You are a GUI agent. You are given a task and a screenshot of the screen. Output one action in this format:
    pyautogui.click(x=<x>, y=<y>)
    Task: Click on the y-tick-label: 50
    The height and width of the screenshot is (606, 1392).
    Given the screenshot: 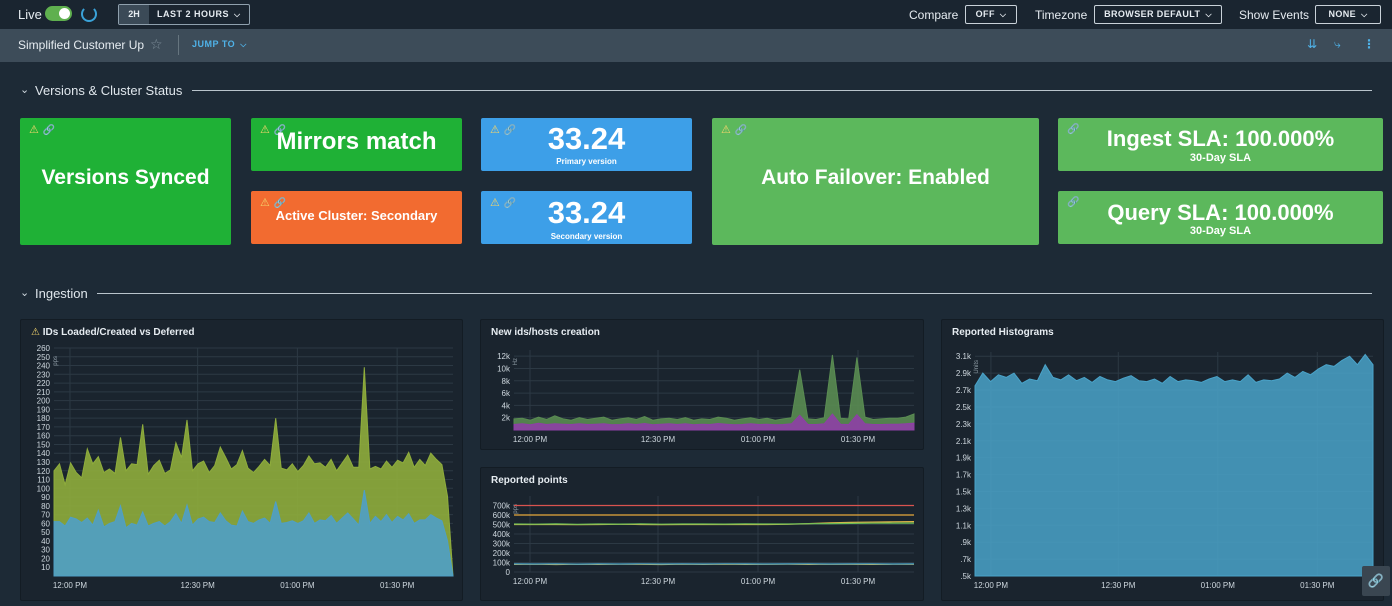 What is the action you would take?
    pyautogui.click(x=45, y=532)
    